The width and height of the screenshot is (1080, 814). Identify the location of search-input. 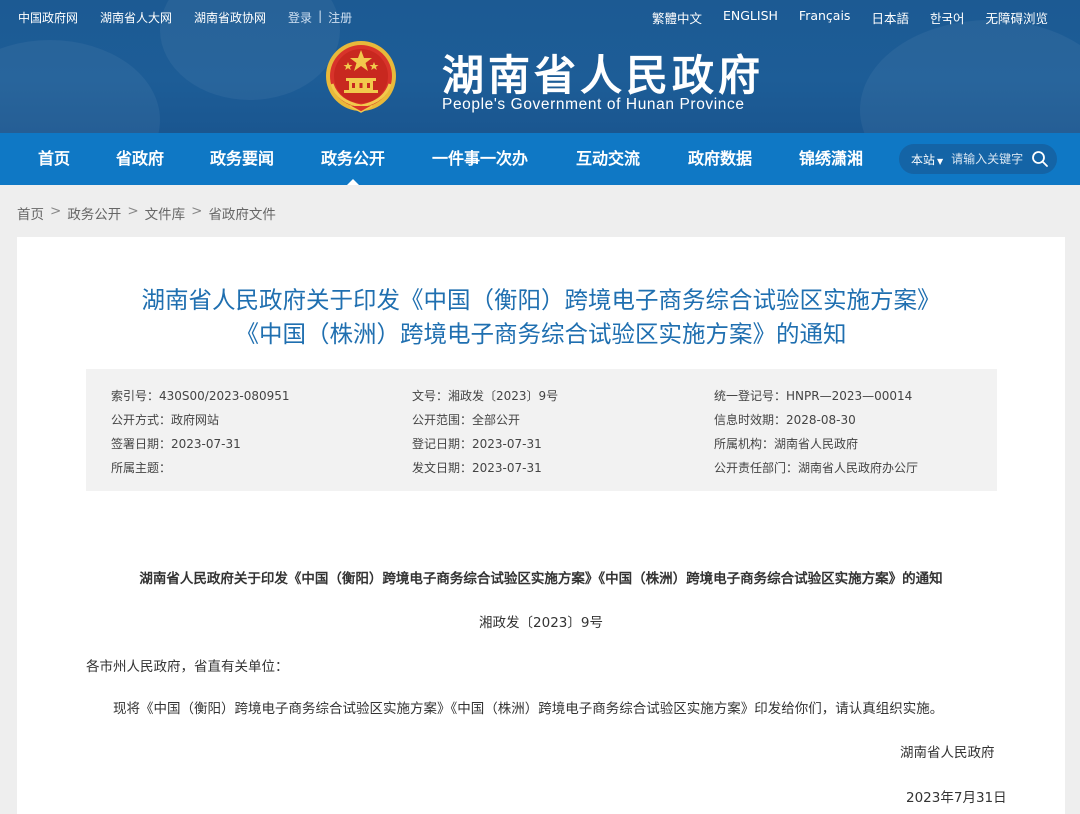
(992, 159).